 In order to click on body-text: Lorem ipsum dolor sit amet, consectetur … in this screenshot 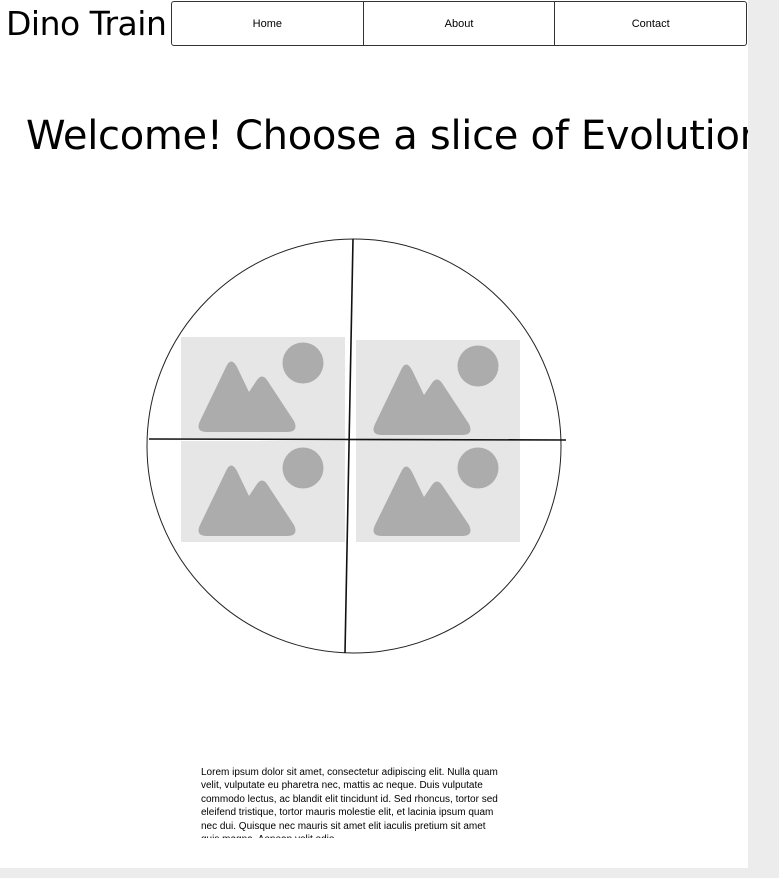, I will do `click(349, 802)`.